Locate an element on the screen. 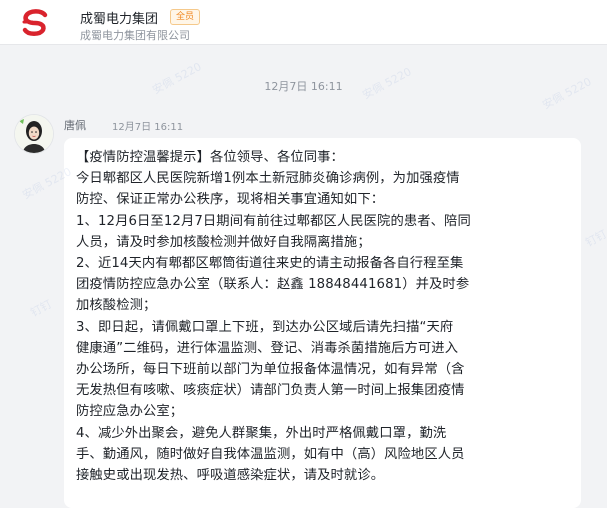 Image resolution: width=607 pixels, height=508 pixels. message-line: 办公场所，每日下班前以部门为单位报备体温情况，如有异常（含 is located at coordinates (270, 370).